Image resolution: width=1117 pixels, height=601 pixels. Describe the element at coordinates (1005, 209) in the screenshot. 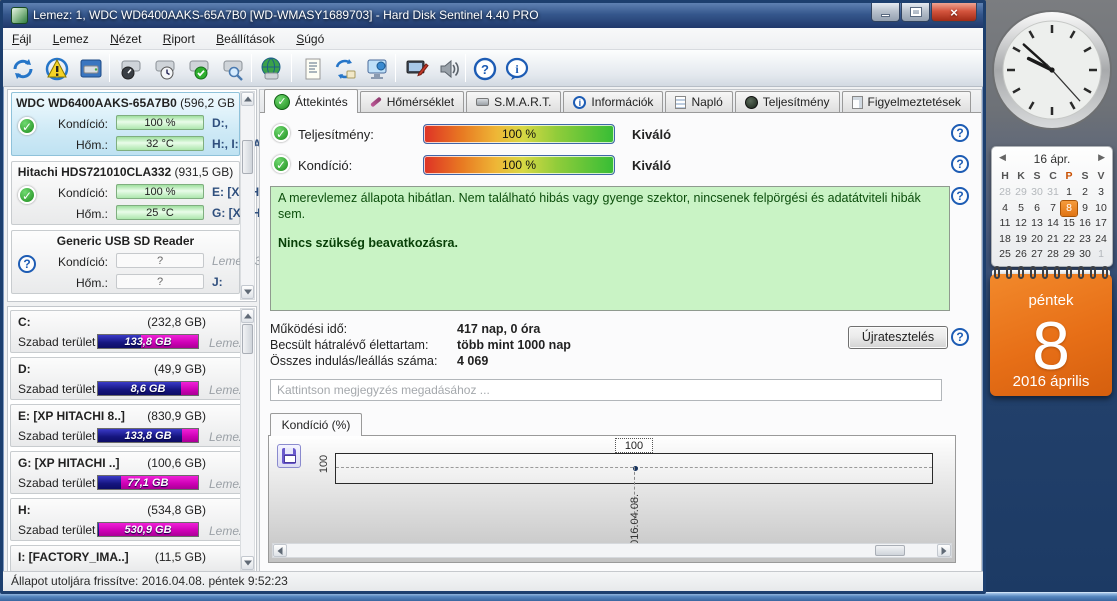

I see `calendar-day: 4` at that location.